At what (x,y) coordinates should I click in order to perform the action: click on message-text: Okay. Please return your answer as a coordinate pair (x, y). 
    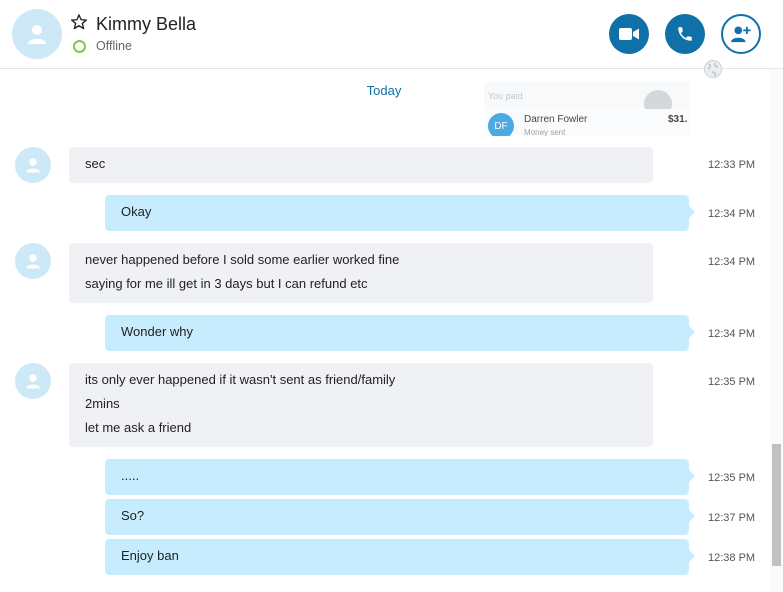
    Looking at the image, I should click on (136, 211).